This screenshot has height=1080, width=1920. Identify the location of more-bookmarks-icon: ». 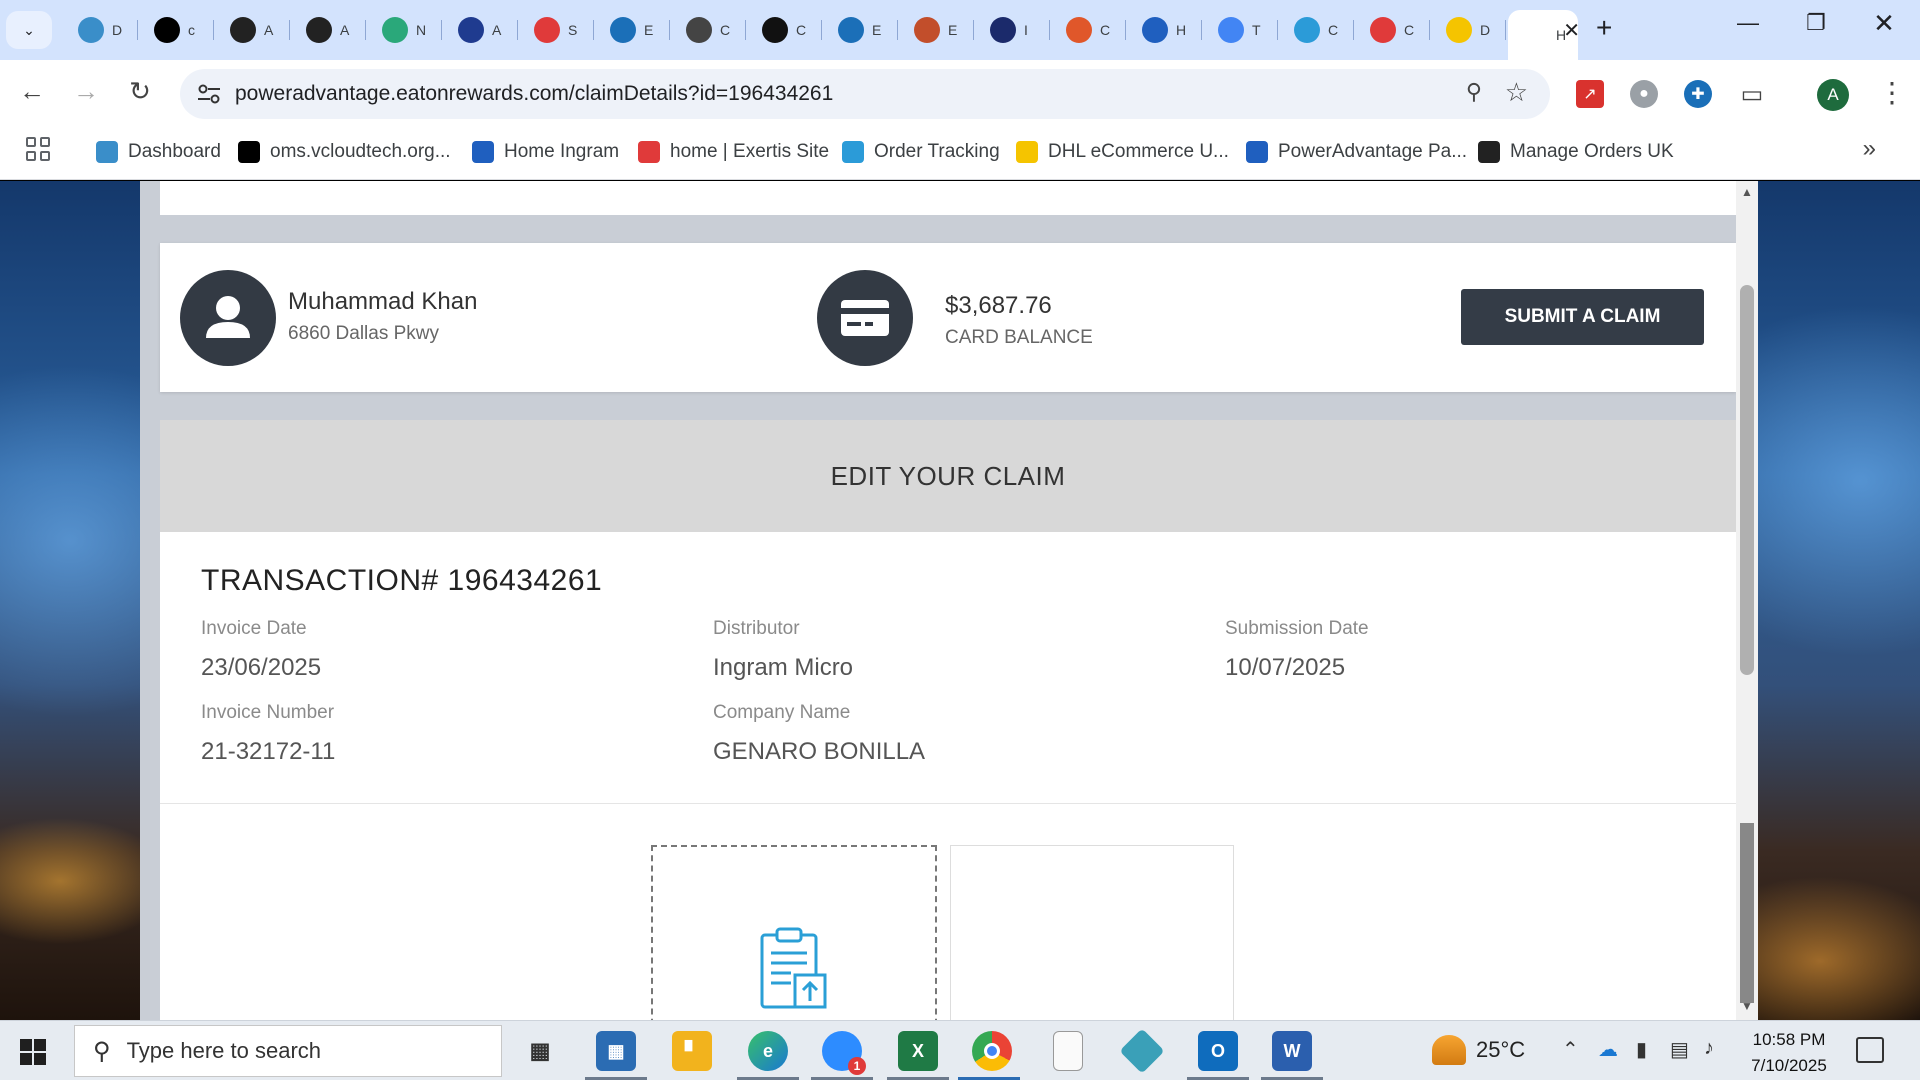
(1869, 149).